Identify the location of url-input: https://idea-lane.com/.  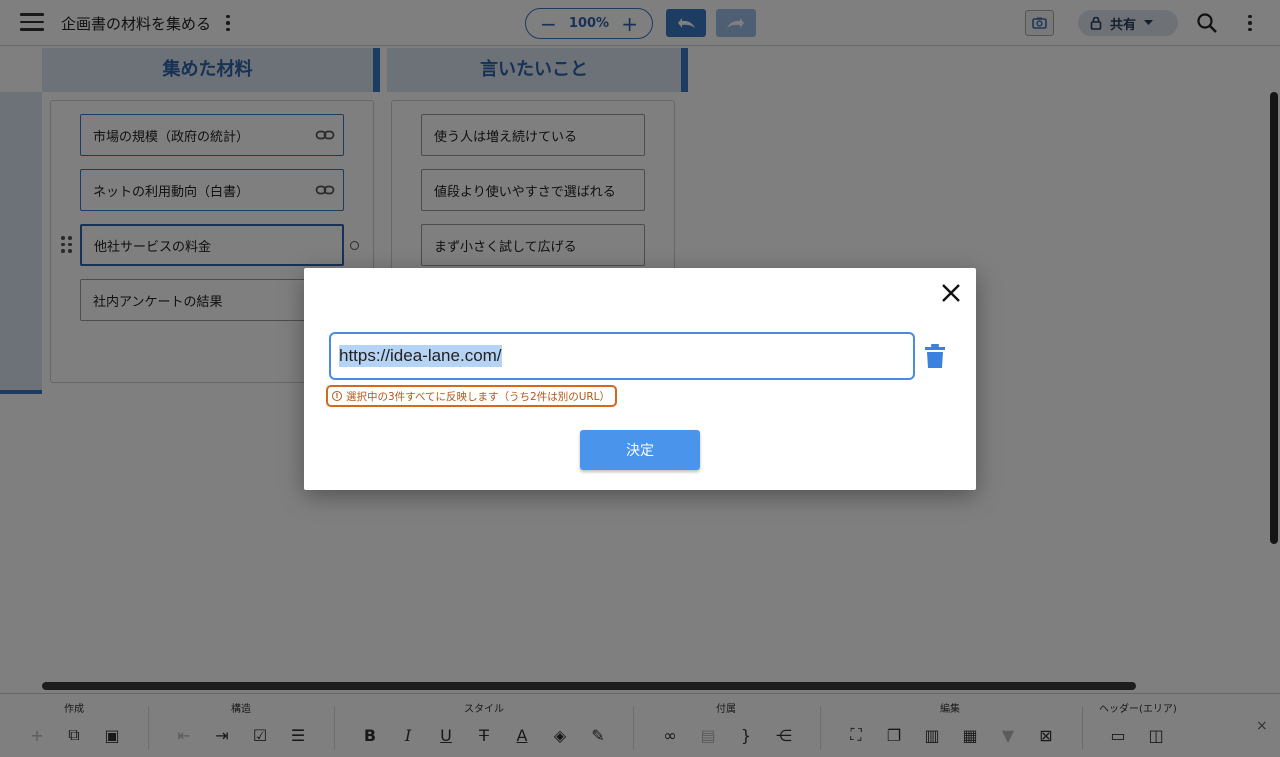
(622, 356).